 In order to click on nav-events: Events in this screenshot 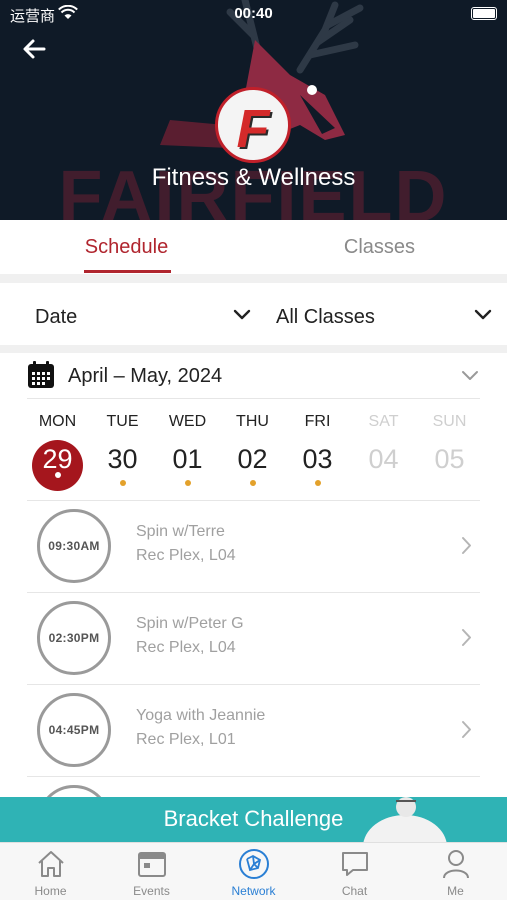, I will do `click(151, 871)`.